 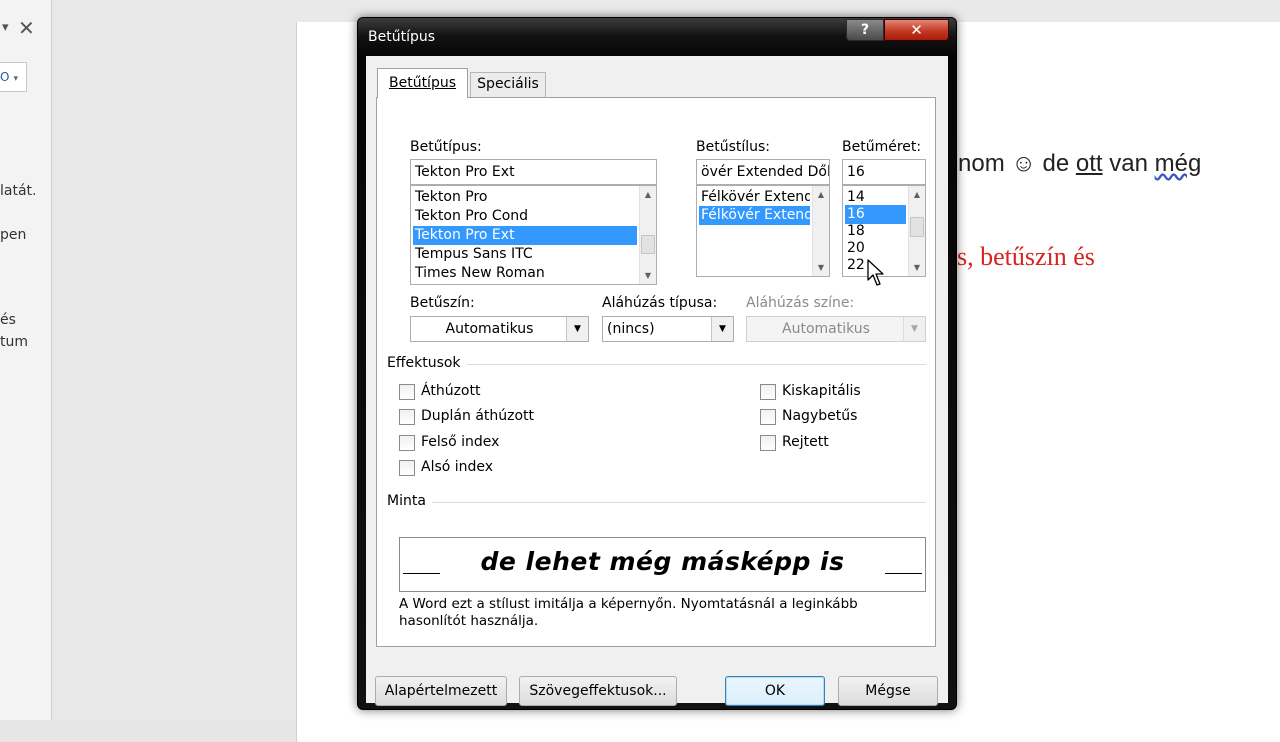 I want to click on dialog-title: Betűtípus, so click(x=402, y=37).